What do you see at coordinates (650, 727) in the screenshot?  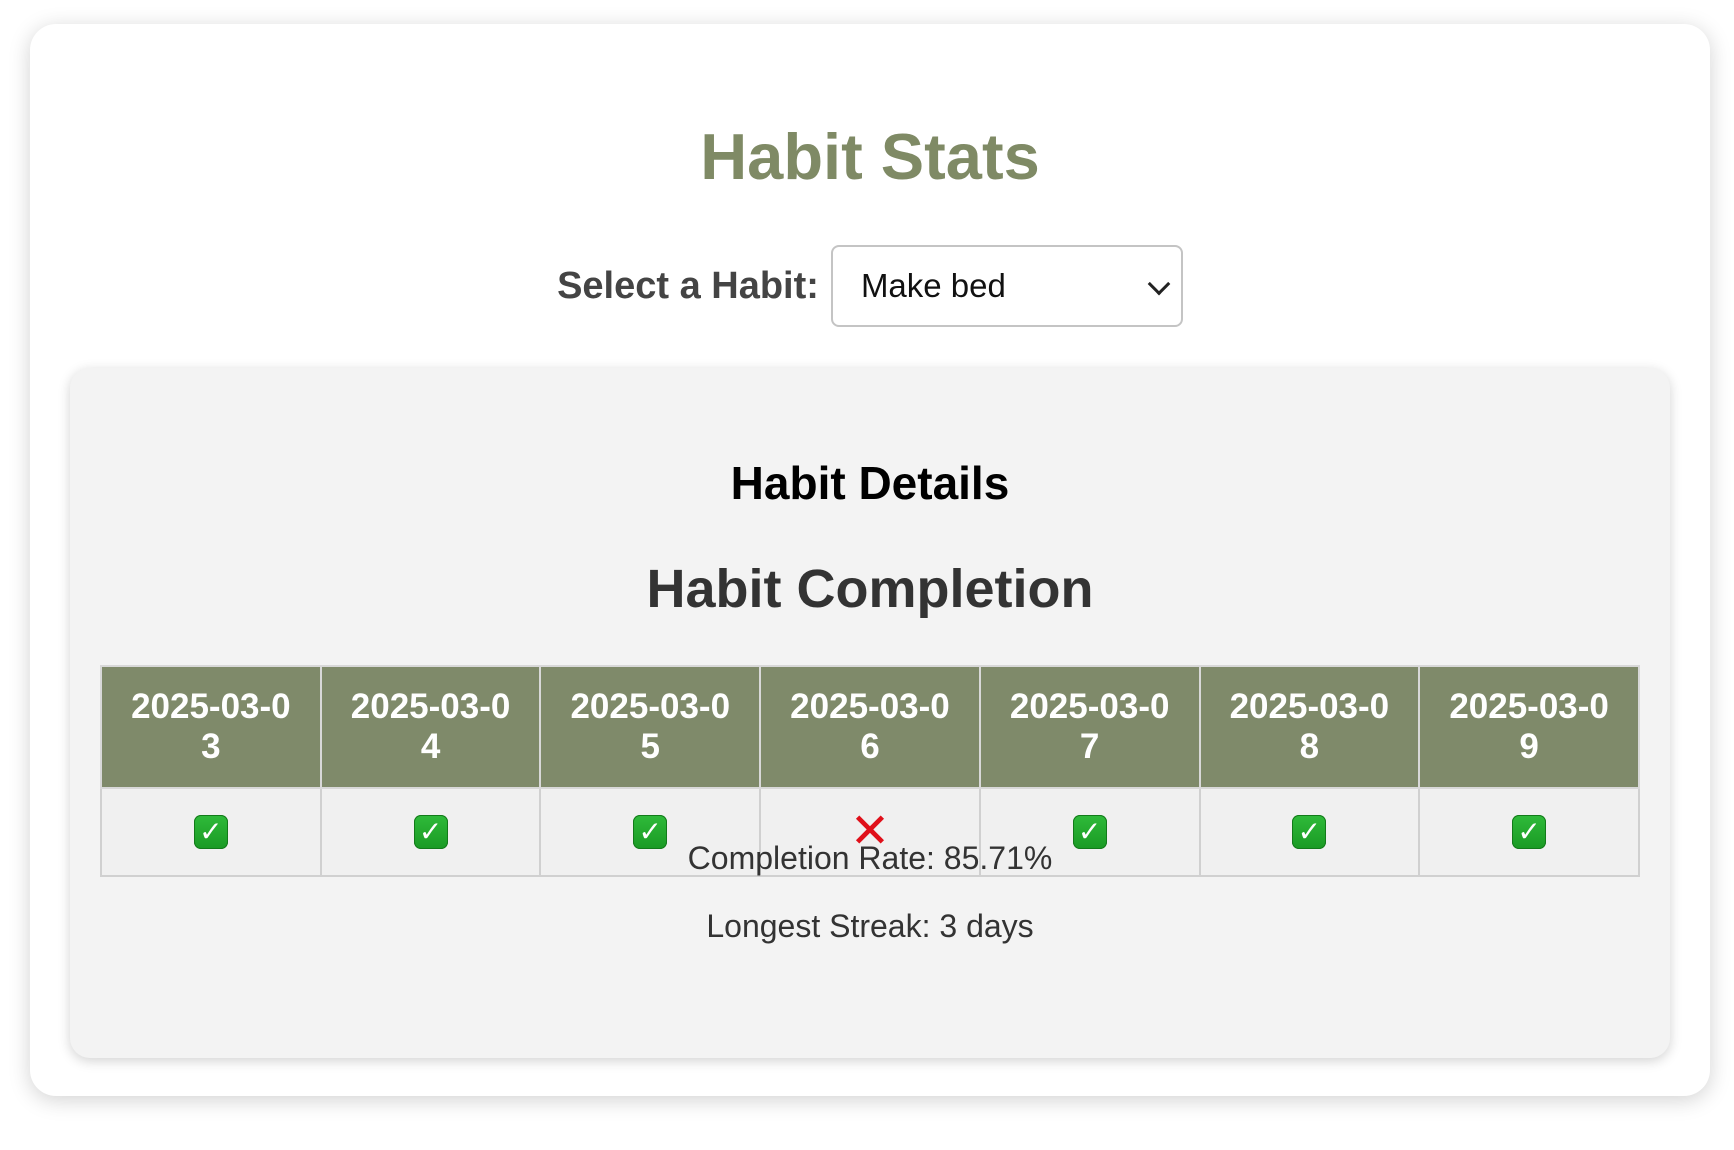 I see `date-header: 2025-03-05` at bounding box center [650, 727].